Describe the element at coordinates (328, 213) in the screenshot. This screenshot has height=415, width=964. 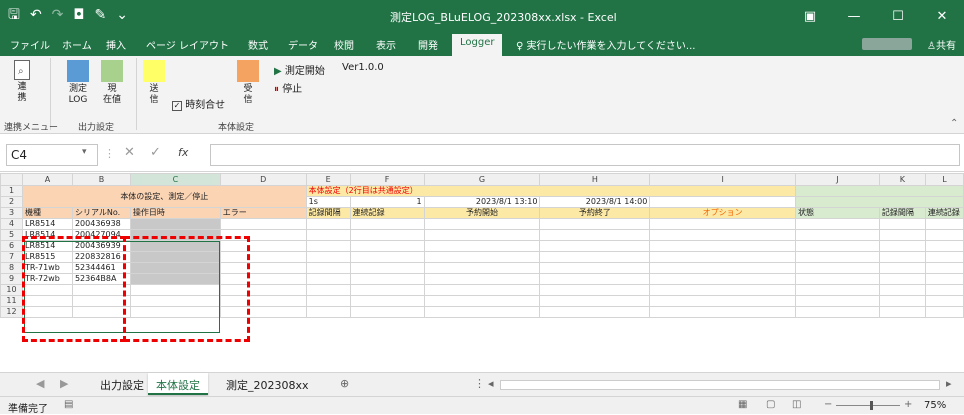
I see `cell-e3: 記録間隔` at that location.